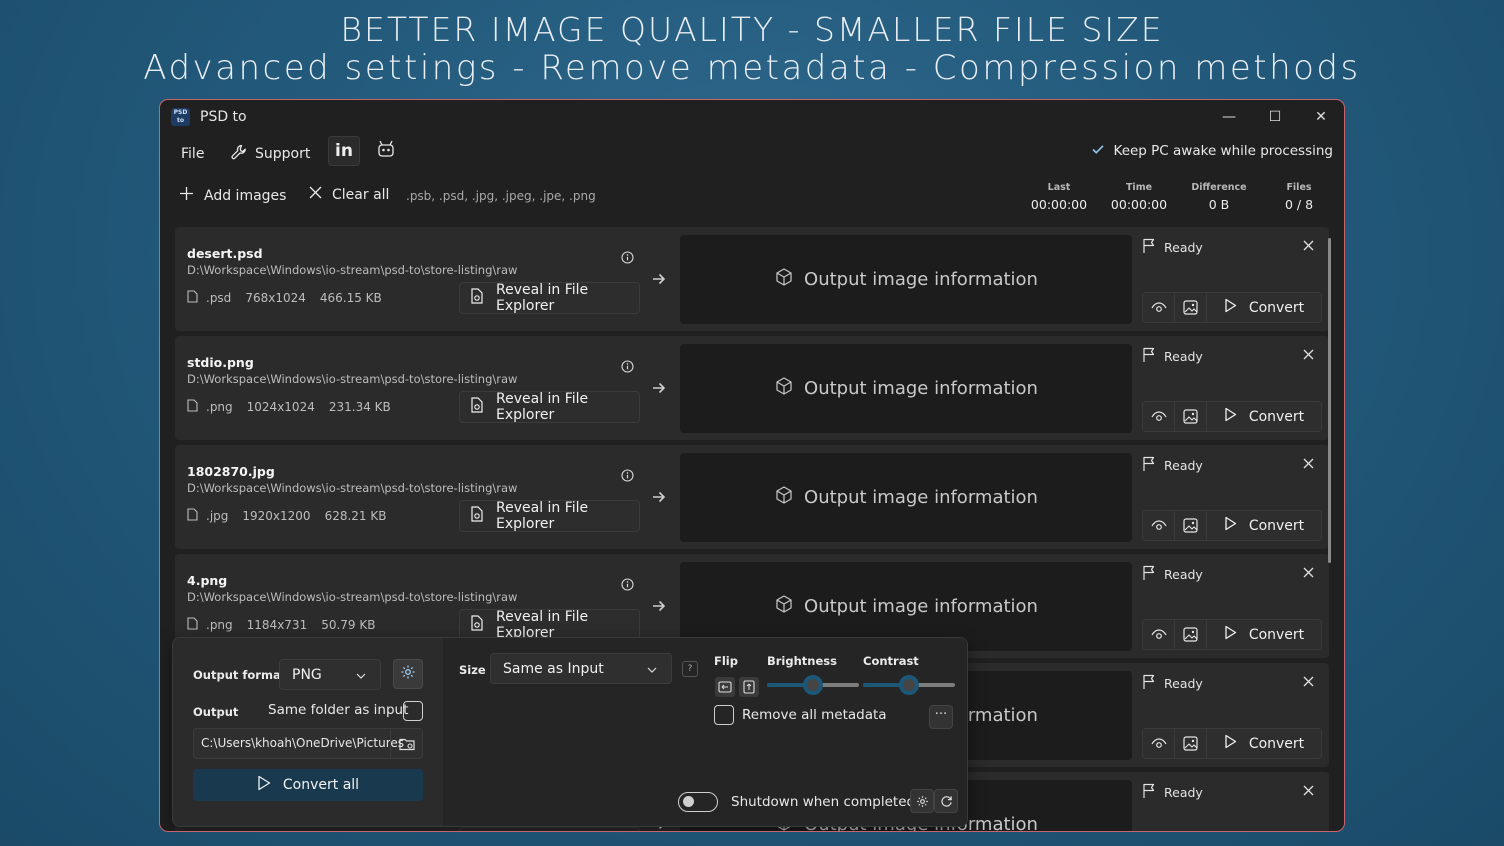  I want to click on minimize-button: —, so click(1229, 117).